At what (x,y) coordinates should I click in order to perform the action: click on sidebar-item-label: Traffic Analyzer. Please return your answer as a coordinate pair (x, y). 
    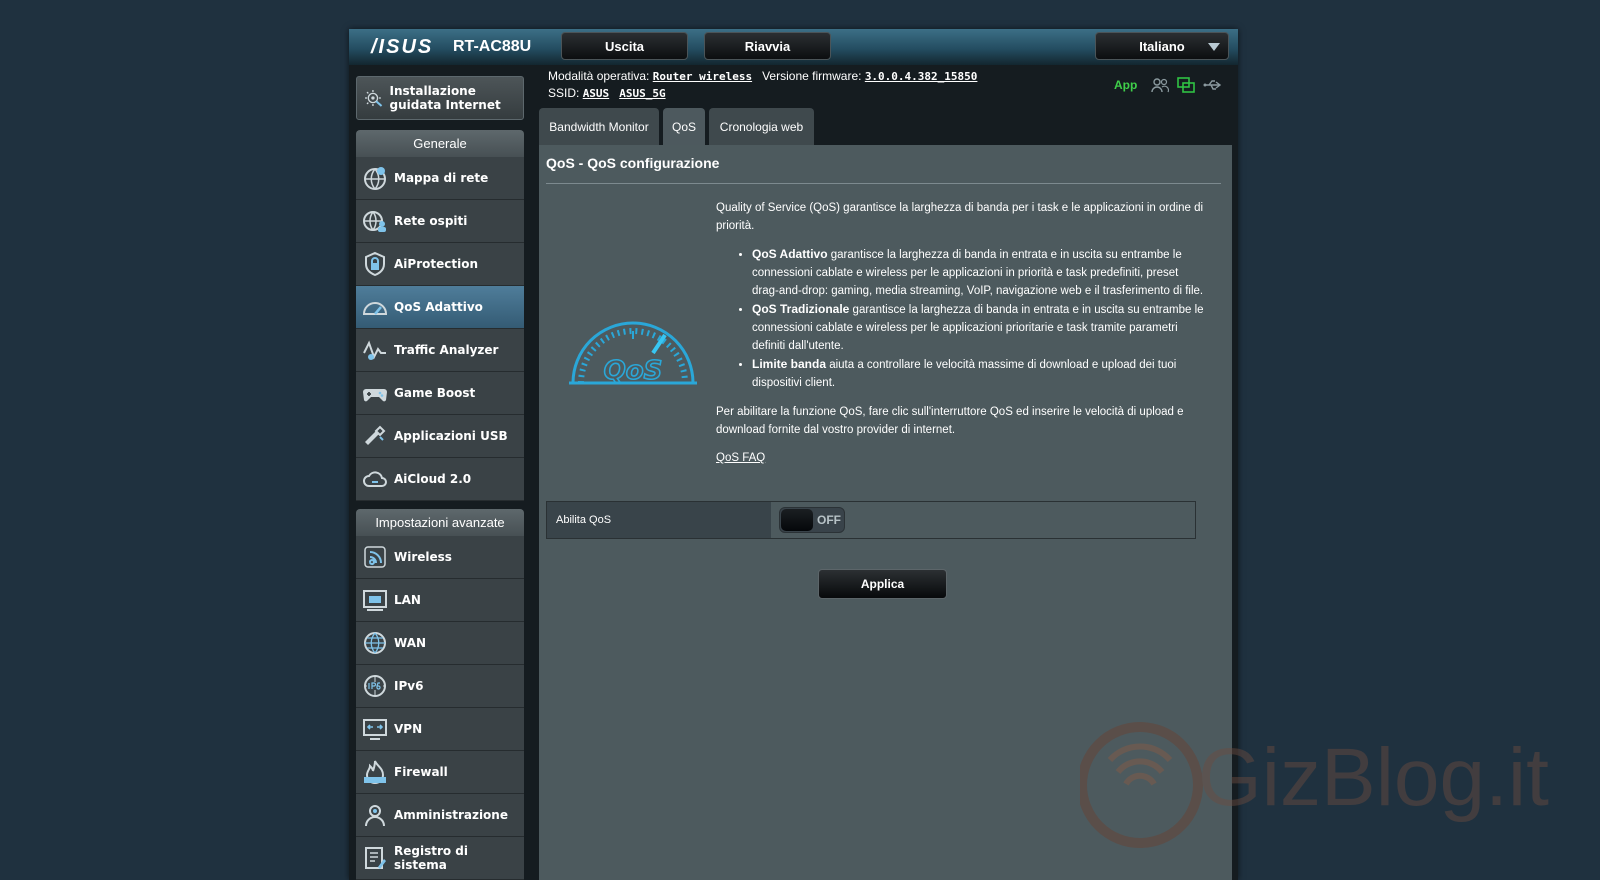
    Looking at the image, I should click on (446, 350).